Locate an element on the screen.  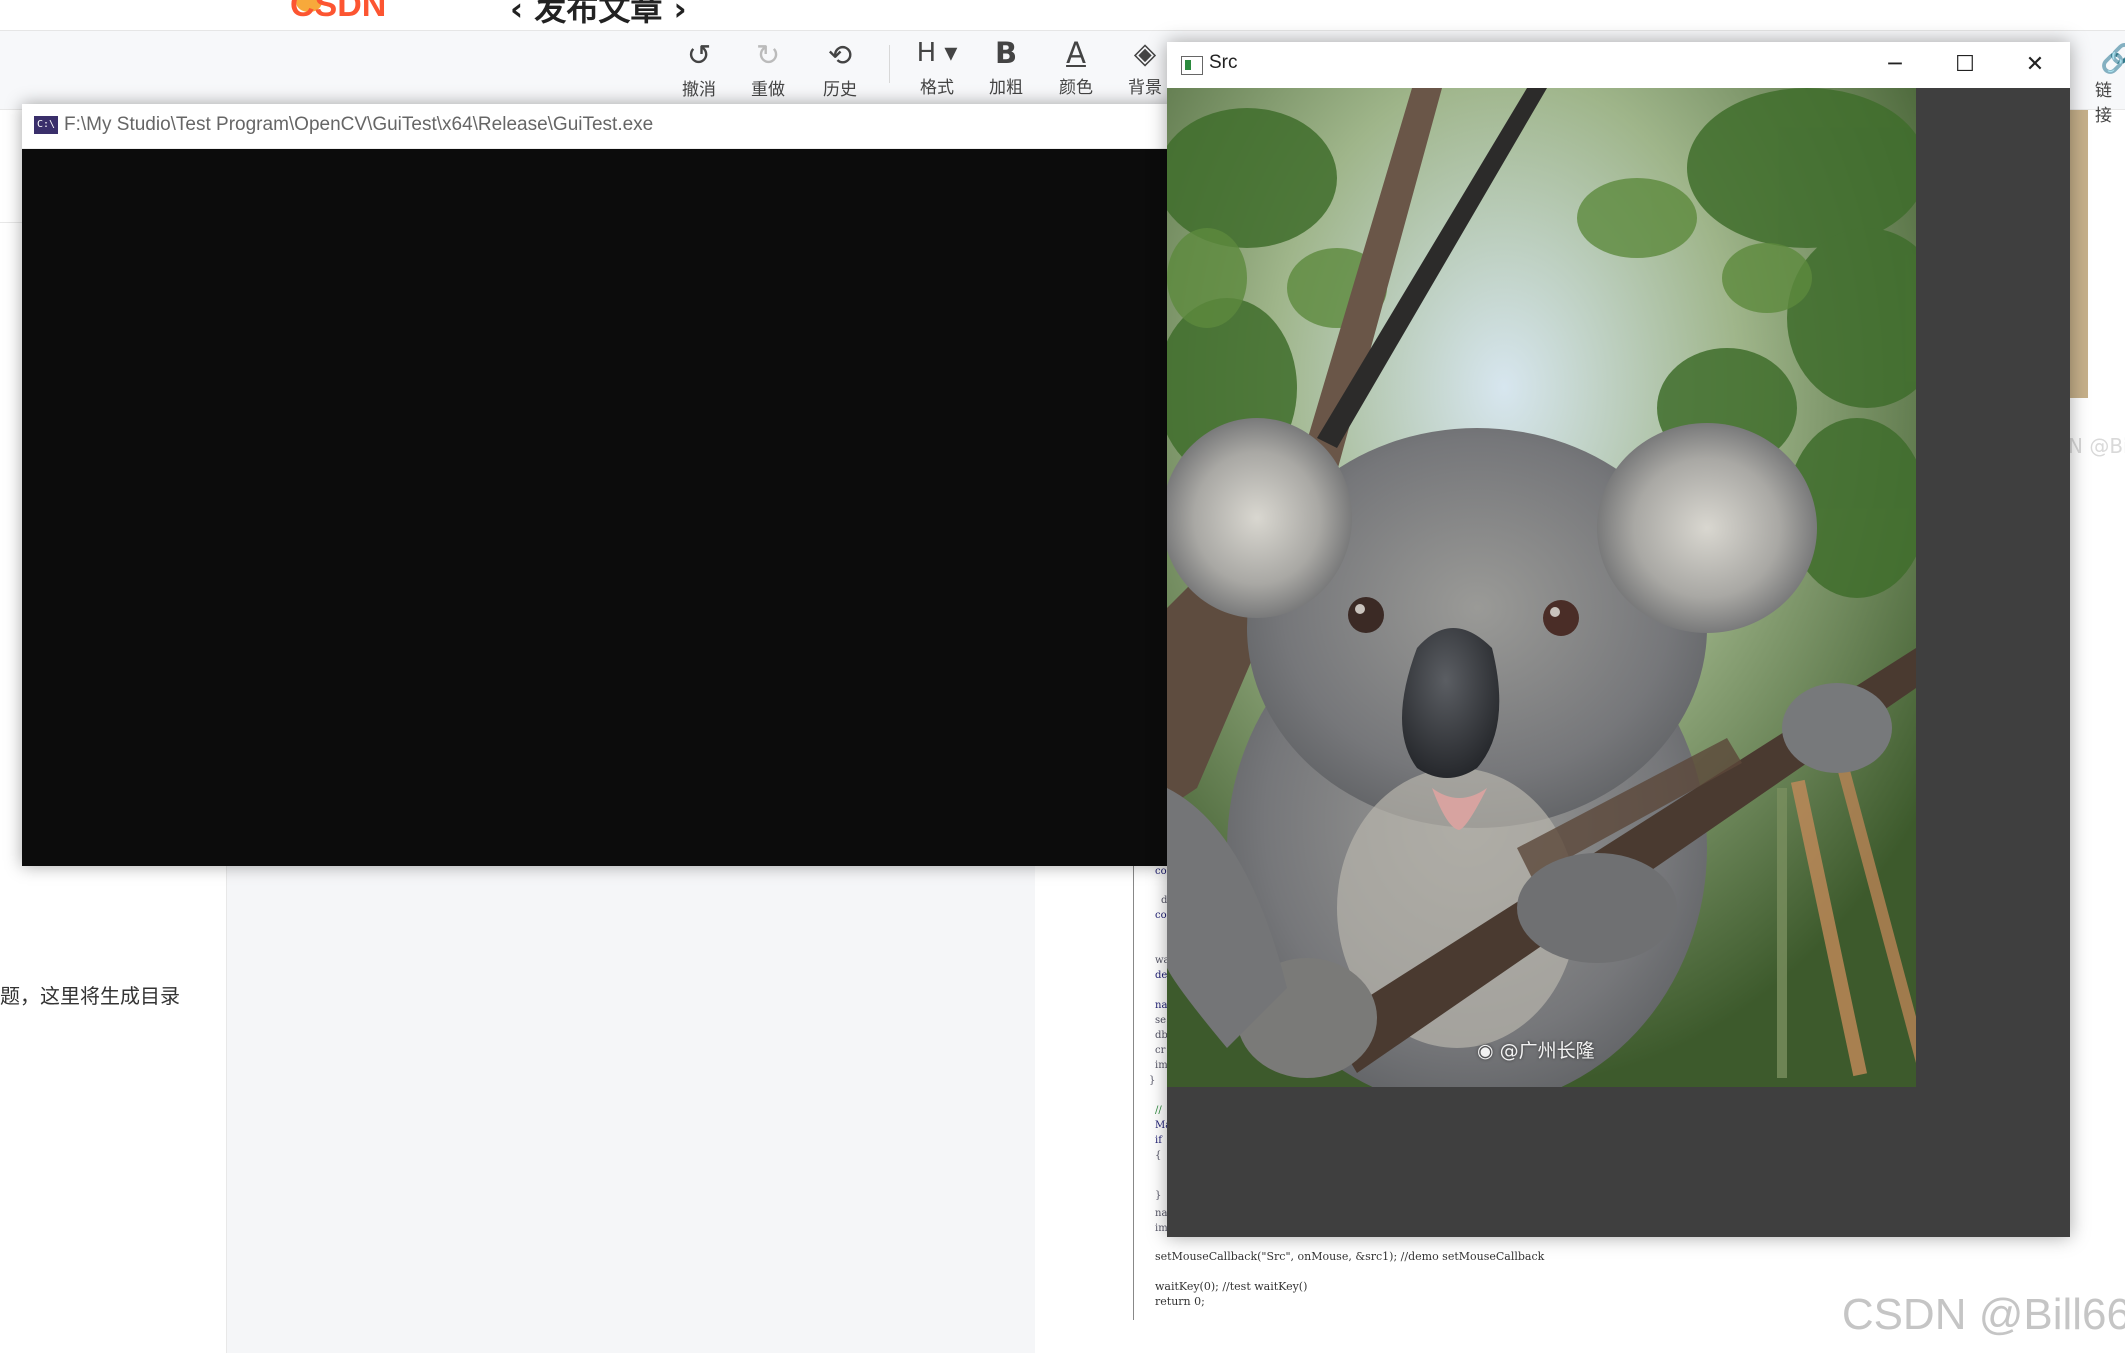
history-label: 历史 is located at coordinates (840, 90).